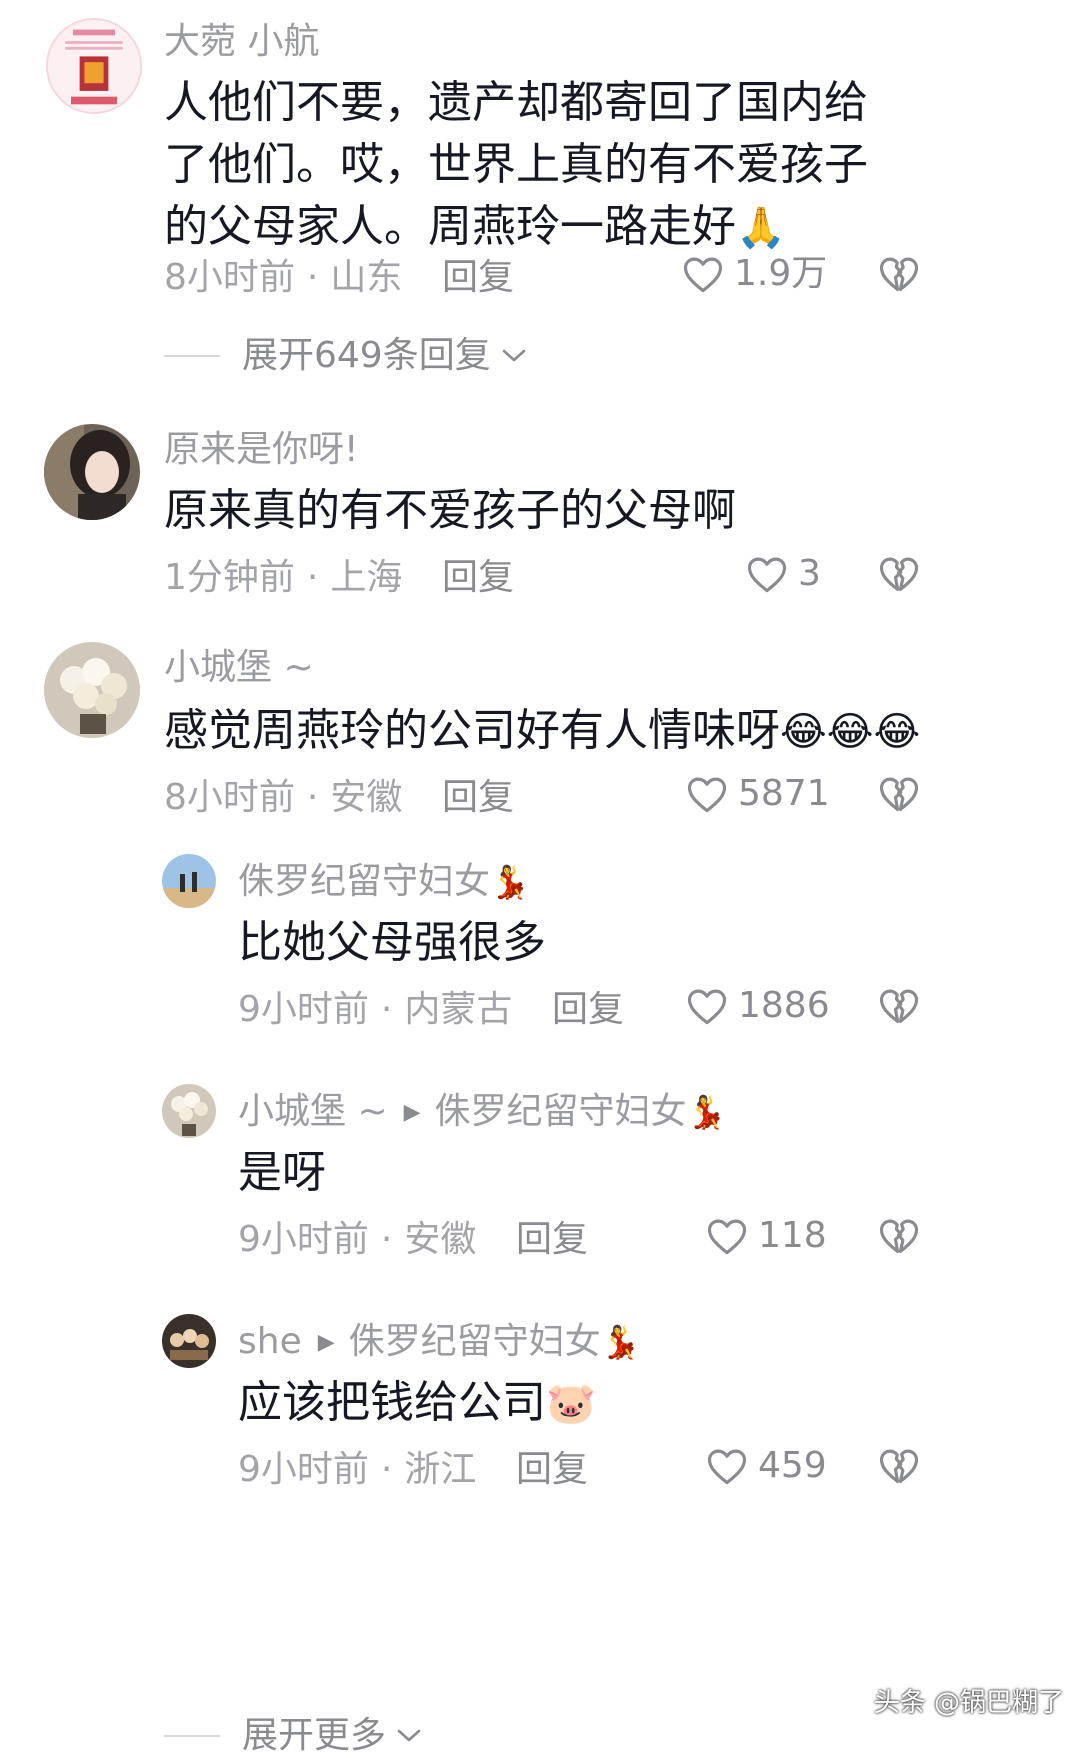 The width and height of the screenshot is (1080, 1758). What do you see at coordinates (366, 277) in the screenshot?
I see `comment-location: 山东` at bounding box center [366, 277].